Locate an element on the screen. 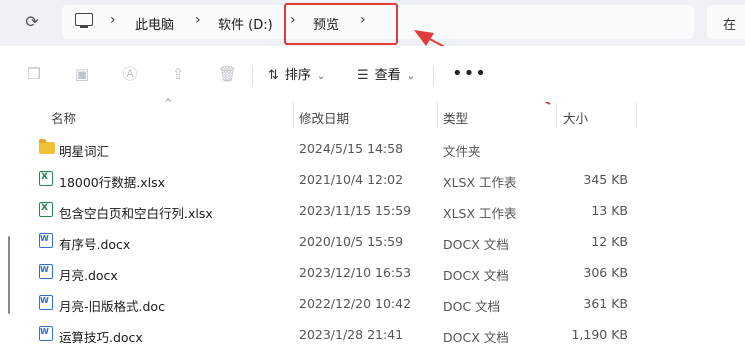 Image resolution: width=745 pixels, height=357 pixels. delete-icon: 🗑 is located at coordinates (227, 74).